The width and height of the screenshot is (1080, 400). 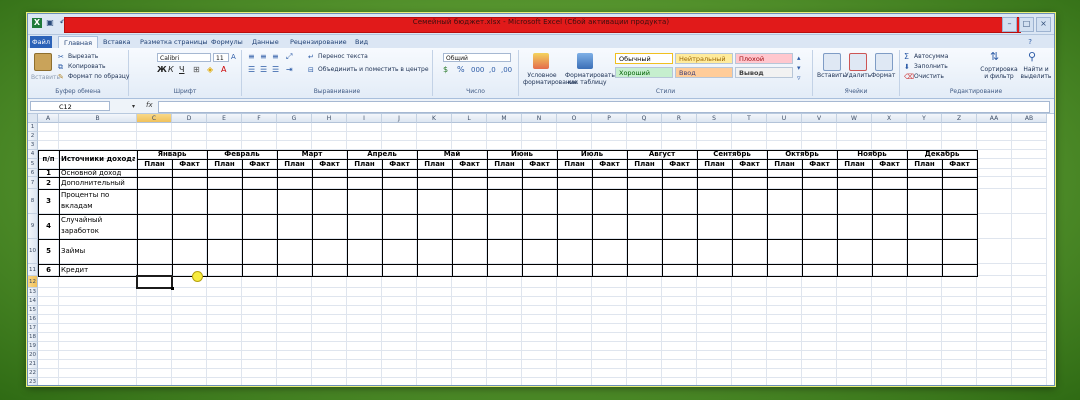 What do you see at coordinates (959, 118) in the screenshot?
I see `column-header: Z` at bounding box center [959, 118].